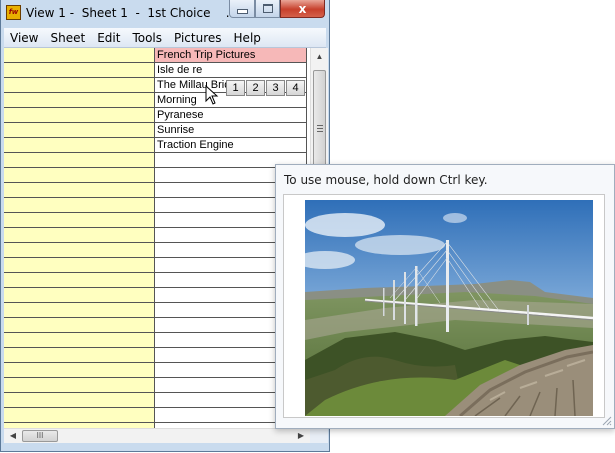 Image resolution: width=615 pixels, height=453 pixels. What do you see at coordinates (606, 420) in the screenshot?
I see `resize-grip-icon` at bounding box center [606, 420].